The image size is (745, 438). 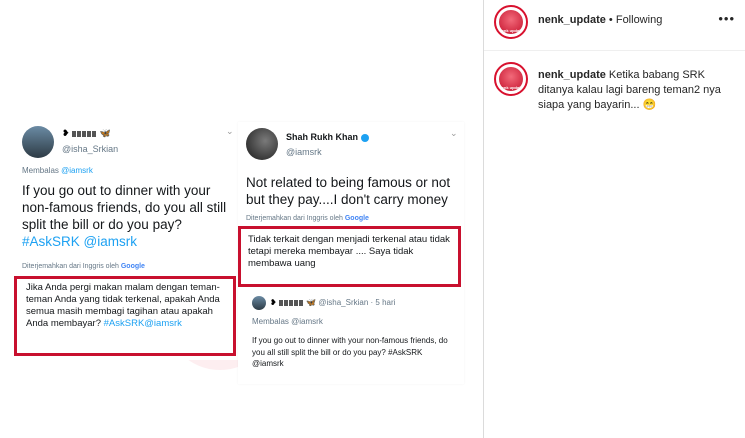 What do you see at coordinates (110, 241) in the screenshot?
I see `mention-link: @iamsrk` at bounding box center [110, 241].